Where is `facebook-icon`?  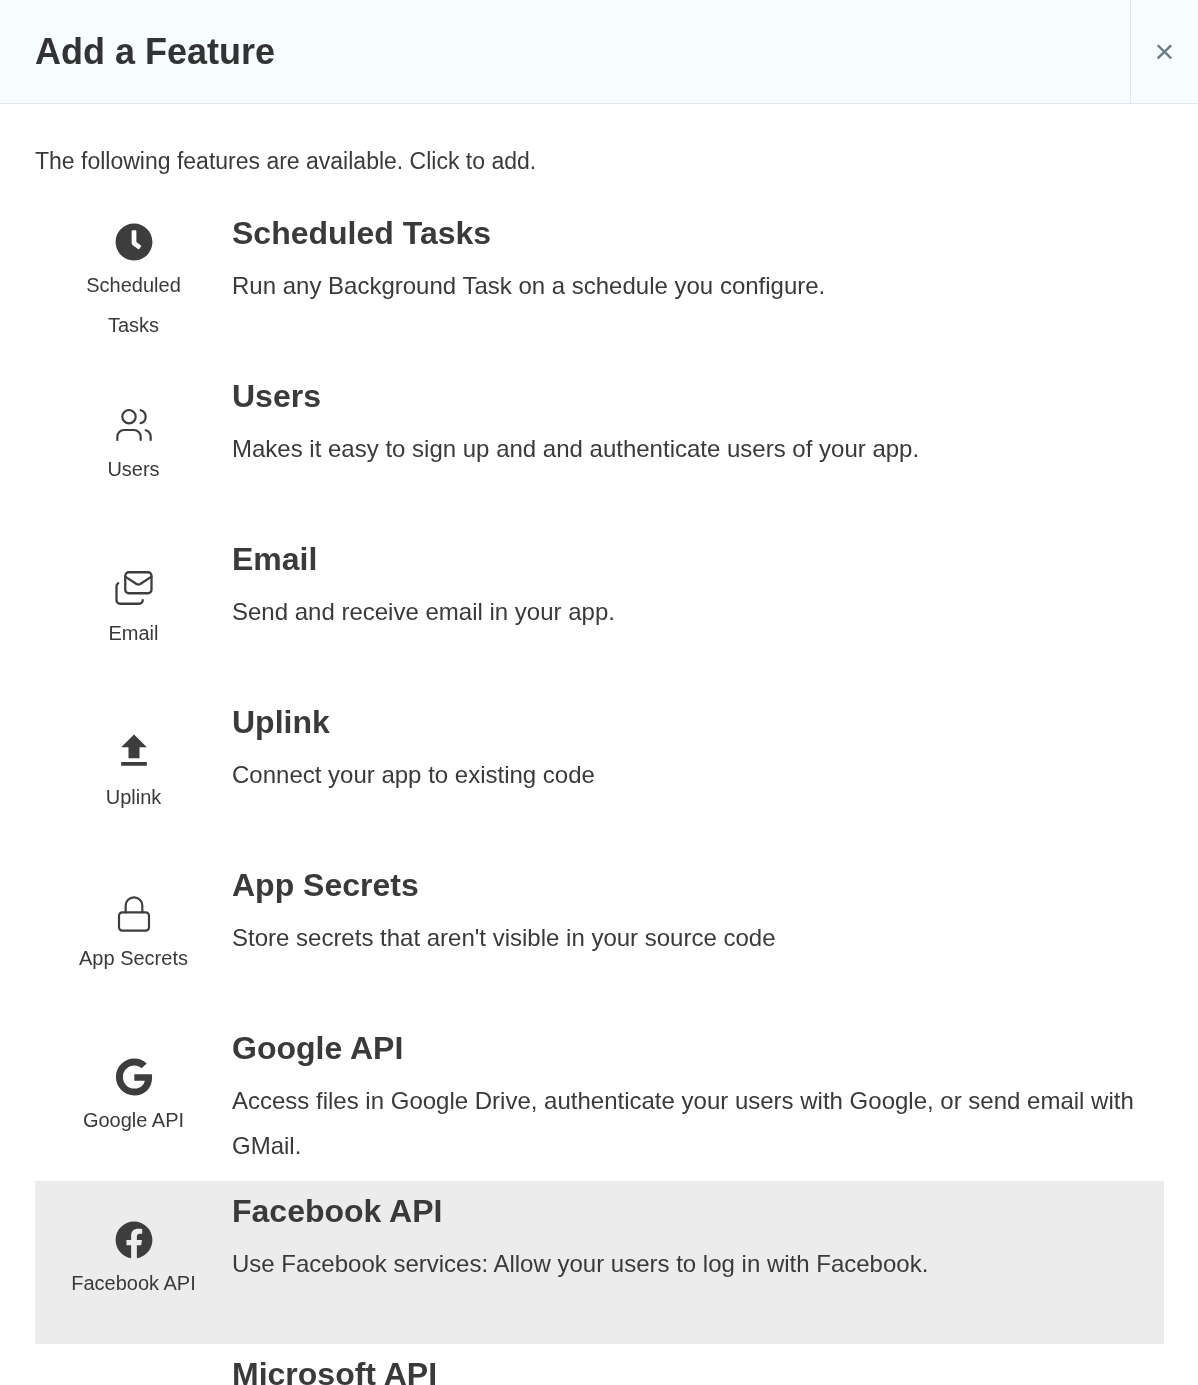
facebook-icon is located at coordinates (133, 1240).